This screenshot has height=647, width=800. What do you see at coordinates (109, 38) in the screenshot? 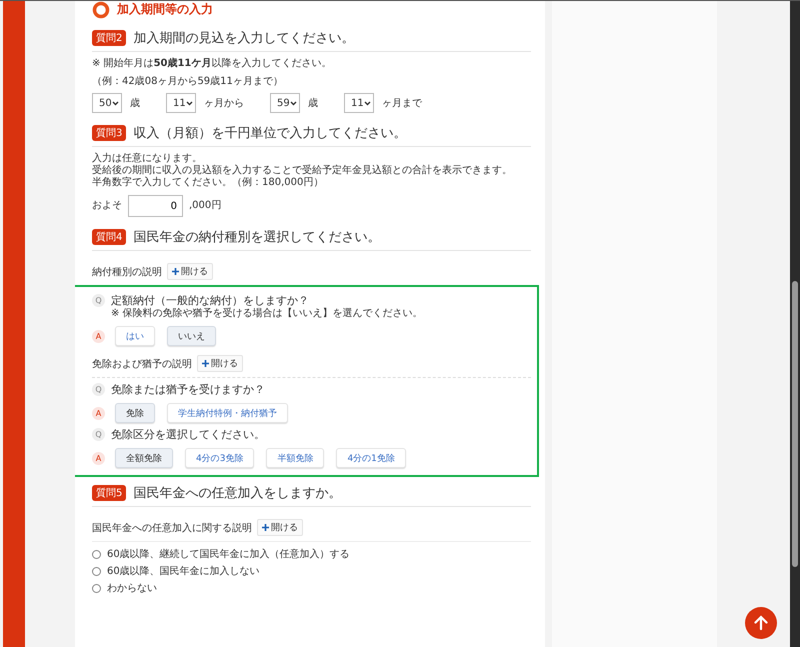
I see `question-badge: 質問2` at bounding box center [109, 38].